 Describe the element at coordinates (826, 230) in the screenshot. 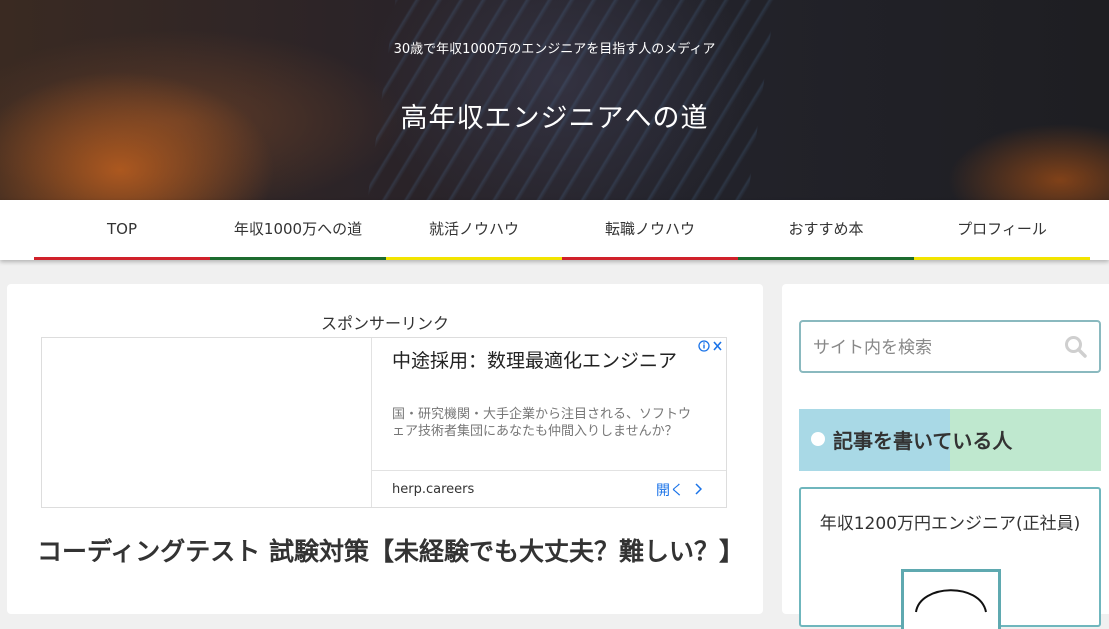

I see `nav-item-recommended-books: おすすめ本` at that location.